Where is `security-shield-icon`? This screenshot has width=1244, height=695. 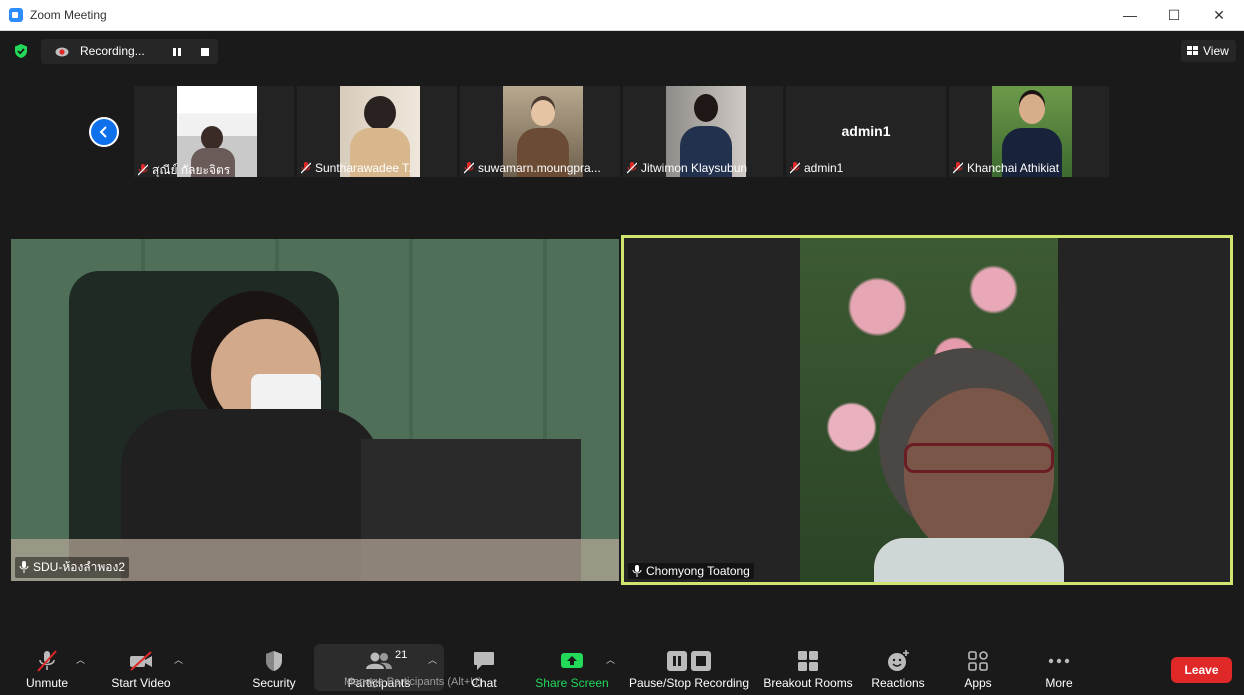
security-shield-icon is located at coordinates (274, 661).